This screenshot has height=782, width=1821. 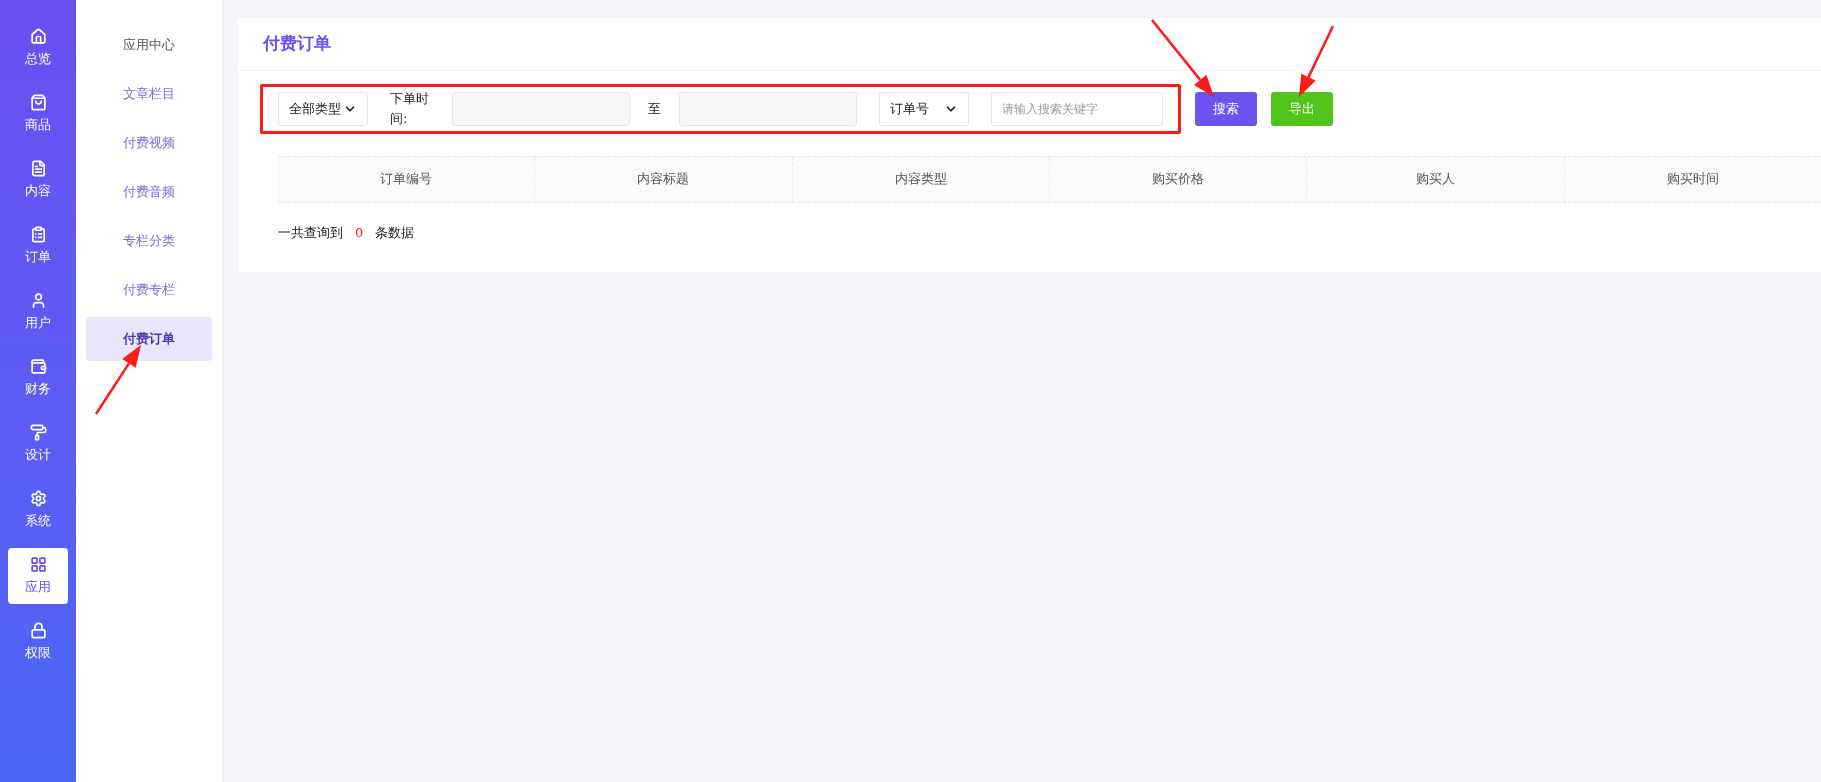 I want to click on bag-icon, so click(x=38, y=102).